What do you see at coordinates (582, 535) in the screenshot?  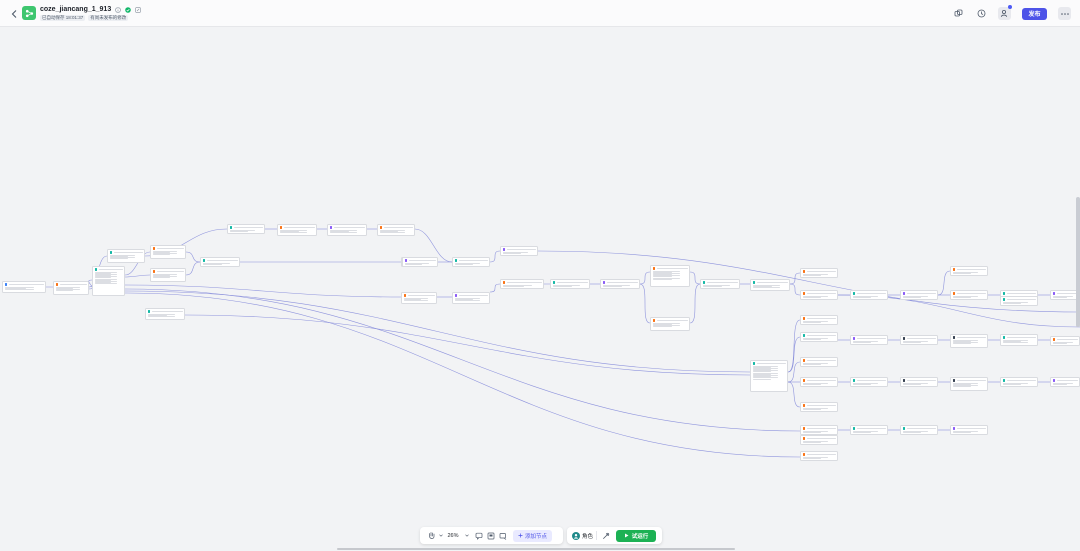 I see `role-button: 角色` at bounding box center [582, 535].